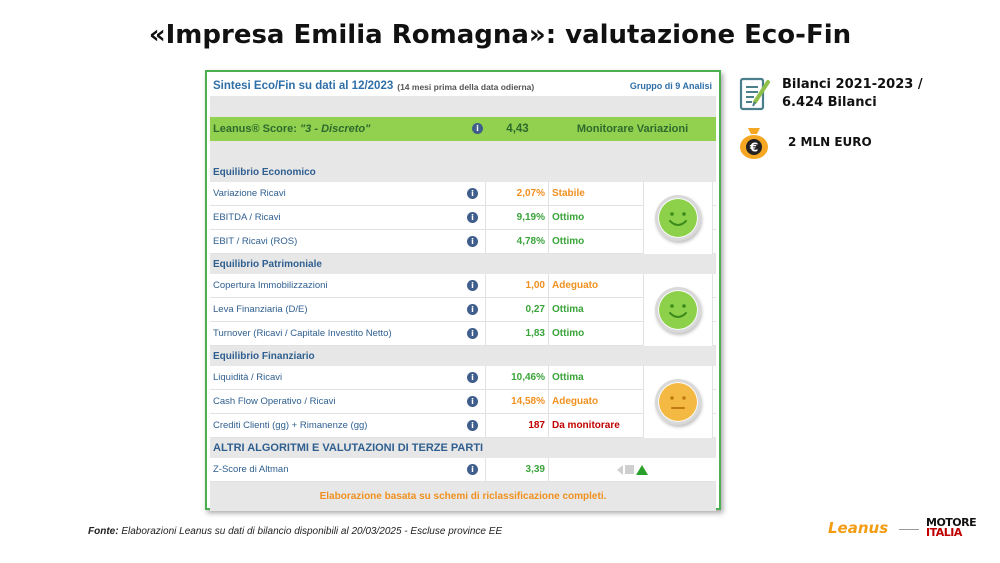 Image resolution: width=1000 pixels, height=563 pixels. Describe the element at coordinates (348, 401) in the screenshot. I see `indicator-name: Cash Flow Operativo / Ricavi i` at that location.